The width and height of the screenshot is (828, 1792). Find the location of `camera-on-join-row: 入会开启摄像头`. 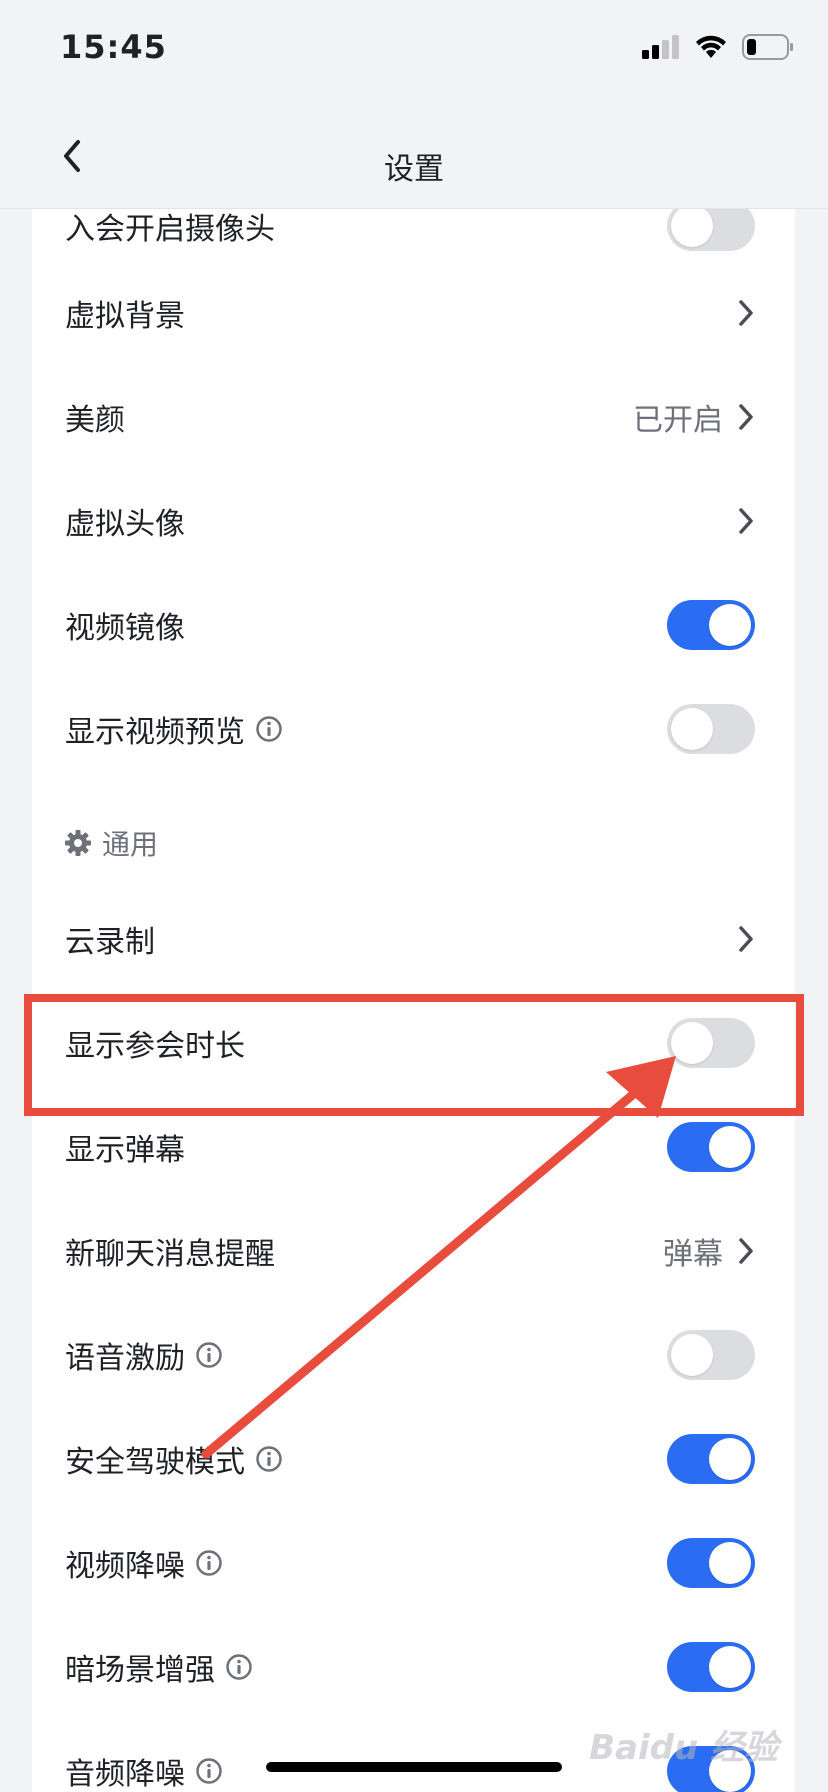

camera-on-join-row: 入会开启摄像头 is located at coordinates (413, 231).